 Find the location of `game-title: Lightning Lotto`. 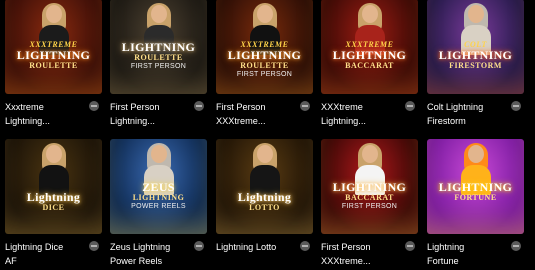

game-title: Lightning Lotto is located at coordinates (256, 247).